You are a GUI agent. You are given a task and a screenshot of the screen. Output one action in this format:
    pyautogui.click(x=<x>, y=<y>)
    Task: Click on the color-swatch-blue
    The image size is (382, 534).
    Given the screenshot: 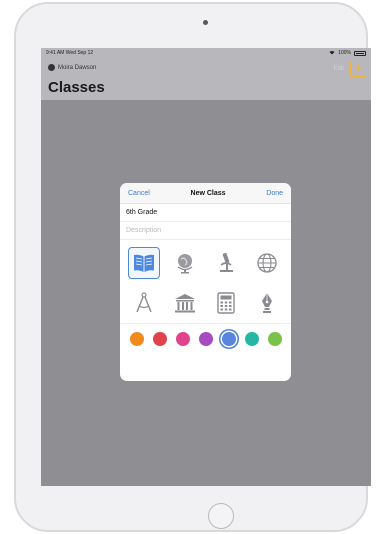 What is the action you would take?
    pyautogui.click(x=228, y=339)
    